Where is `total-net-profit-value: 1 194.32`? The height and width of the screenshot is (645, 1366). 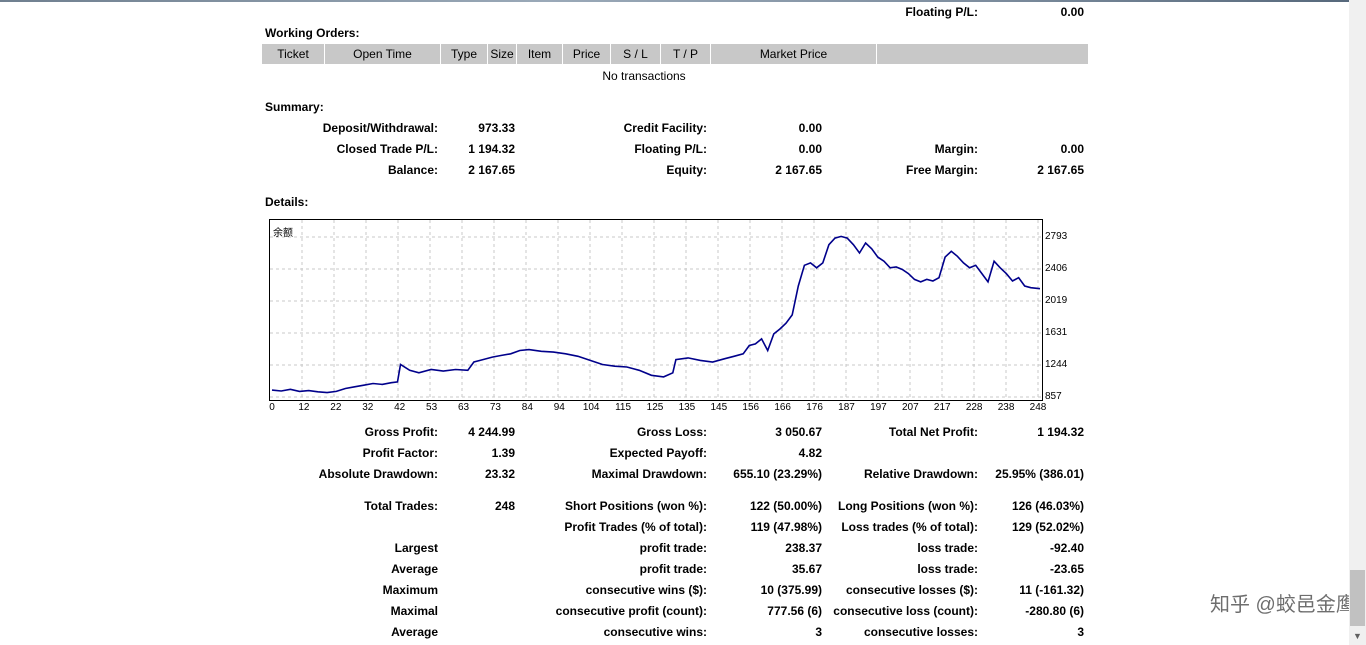 total-net-profit-value: 1 194.32 is located at coordinates (1060, 432).